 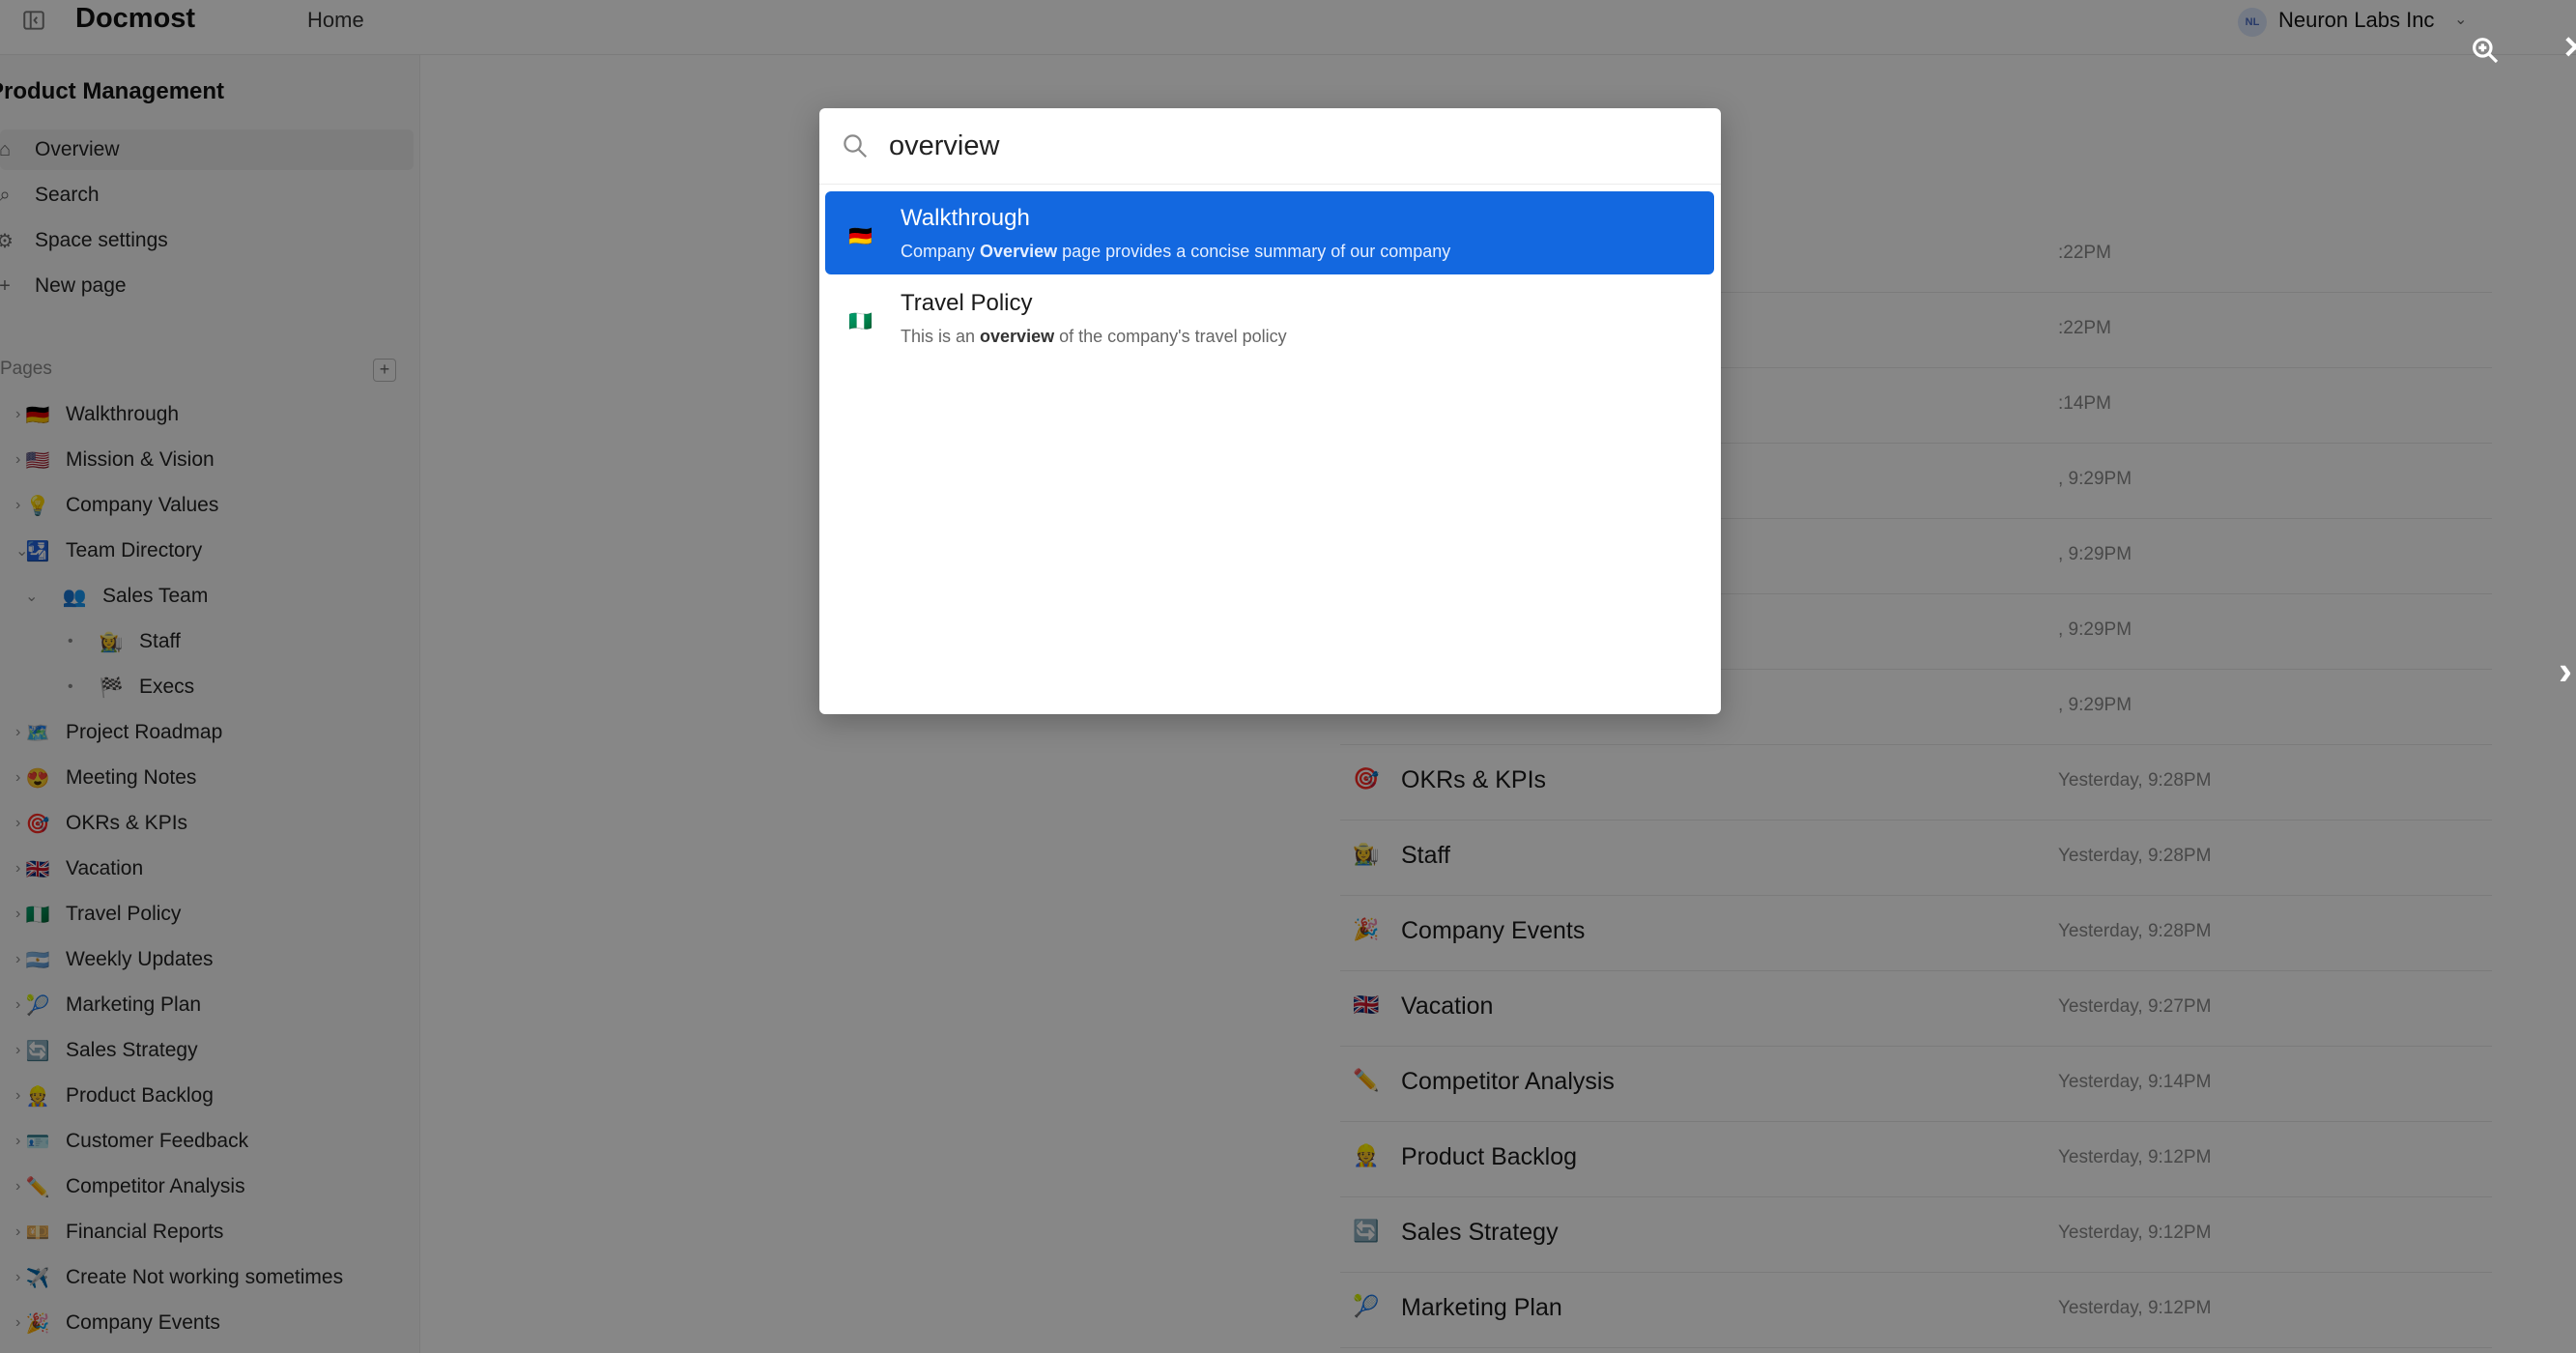 What do you see at coordinates (941, 251) in the screenshot?
I see `snippet-text: Company` at bounding box center [941, 251].